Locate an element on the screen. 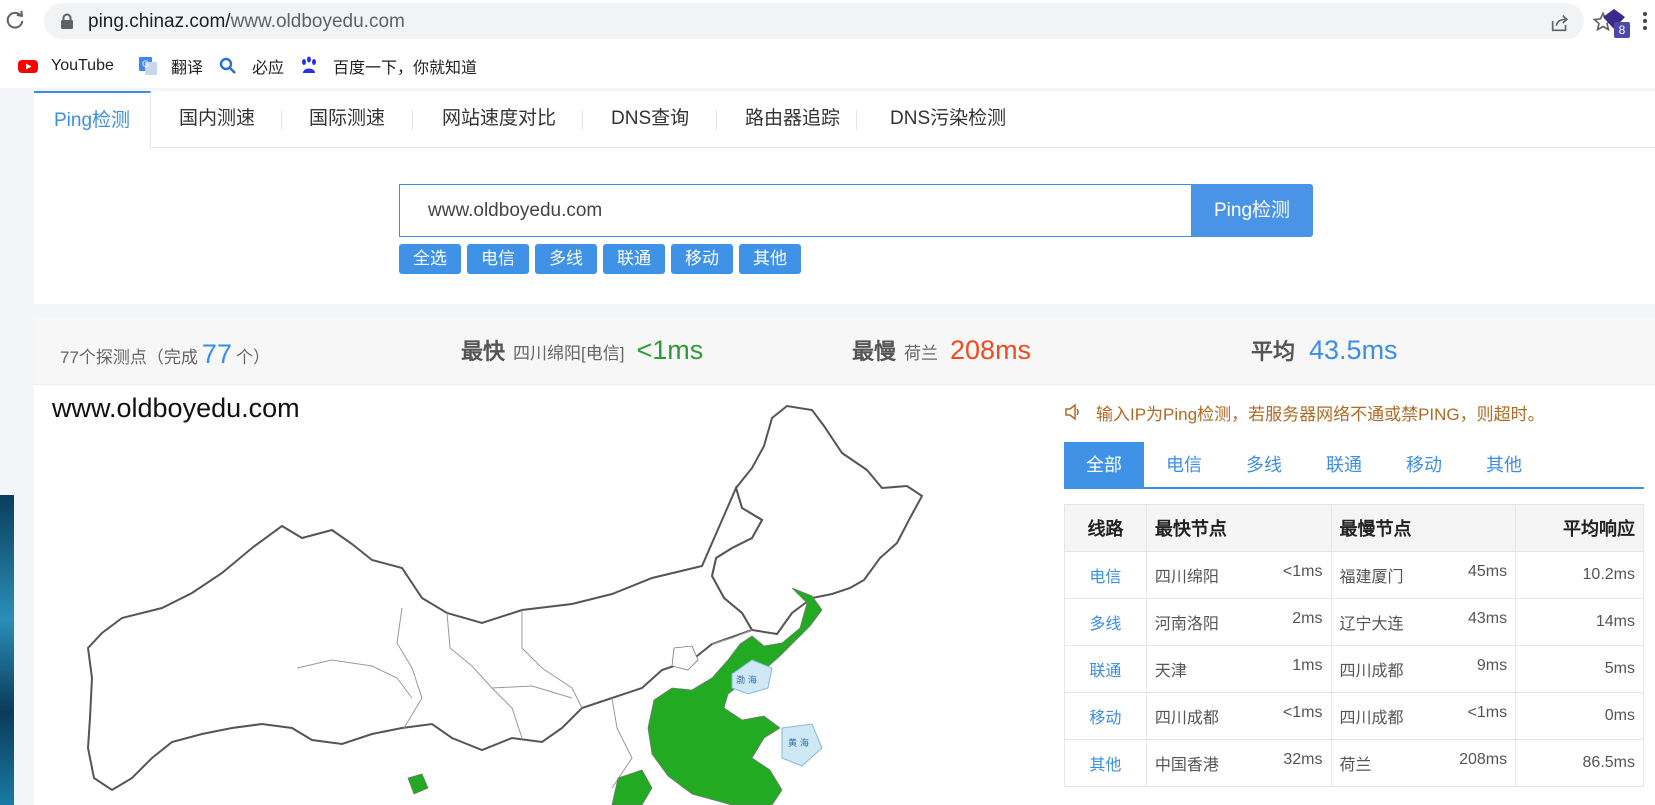 This screenshot has height=805, width=1655. table-row: 电信 四川绵阳 <1ms 福建厦门 45ms 10.2ms is located at coordinates (1354, 575).